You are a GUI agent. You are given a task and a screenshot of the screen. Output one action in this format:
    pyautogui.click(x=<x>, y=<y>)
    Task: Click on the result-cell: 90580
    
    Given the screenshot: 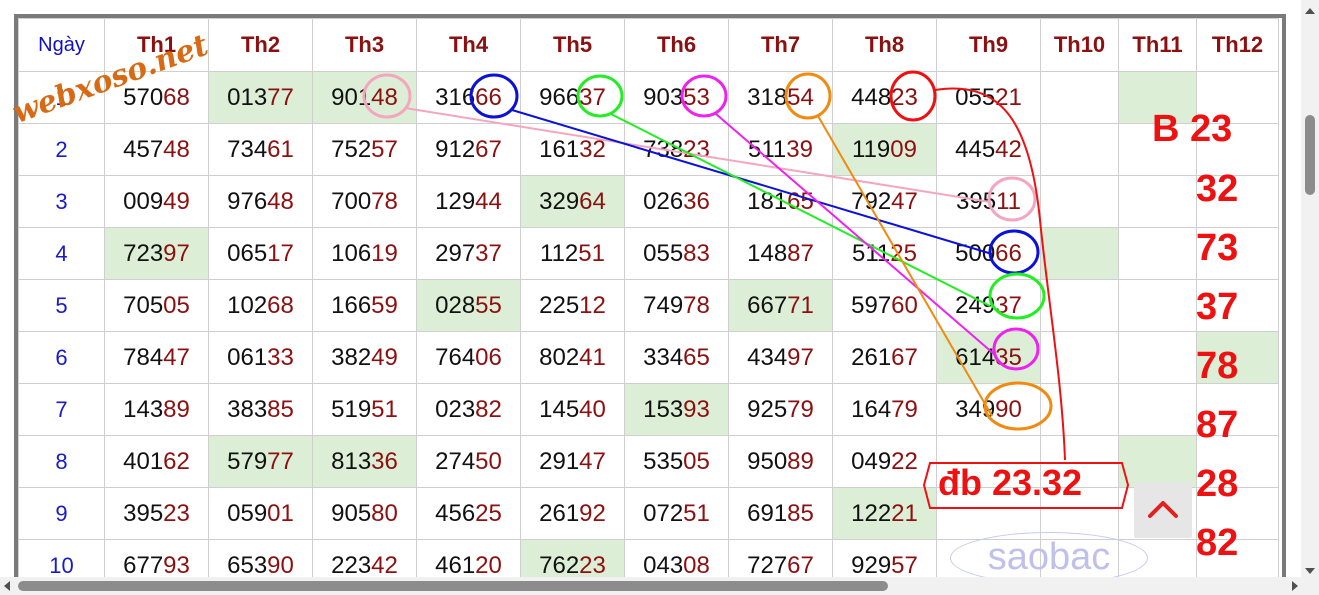 What is the action you would take?
    pyautogui.click(x=364, y=513)
    